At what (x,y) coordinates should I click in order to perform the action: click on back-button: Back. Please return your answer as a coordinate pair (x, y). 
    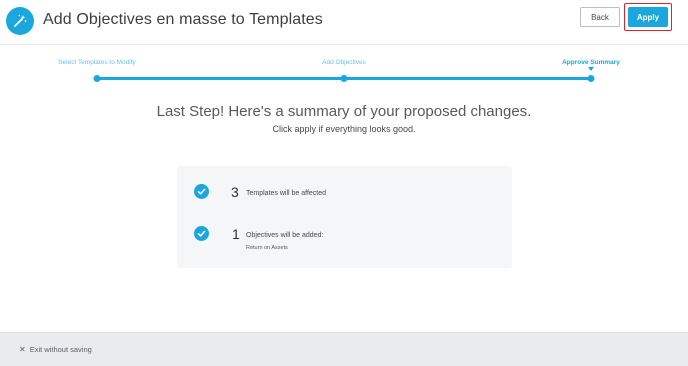
    Looking at the image, I should click on (600, 17).